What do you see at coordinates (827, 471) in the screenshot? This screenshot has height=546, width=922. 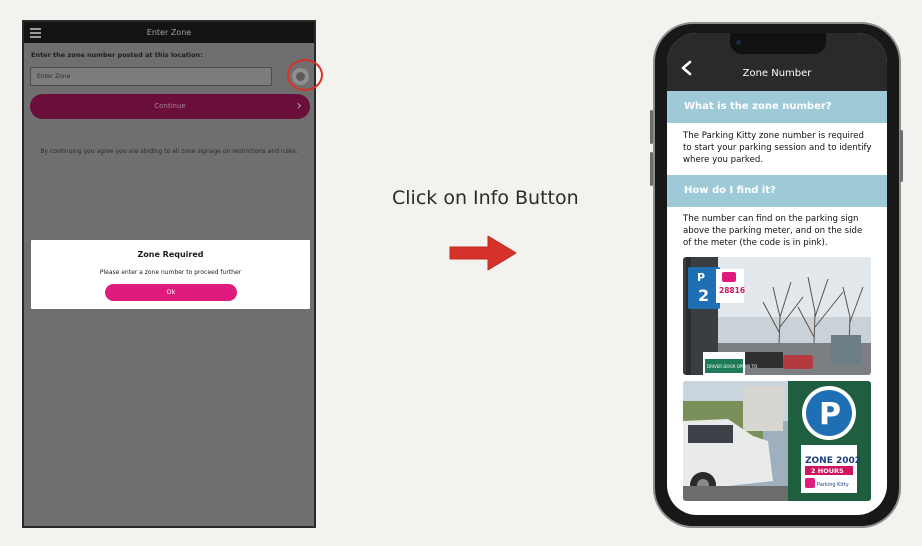 I see `meter-hours: 2 HOURS` at bounding box center [827, 471].